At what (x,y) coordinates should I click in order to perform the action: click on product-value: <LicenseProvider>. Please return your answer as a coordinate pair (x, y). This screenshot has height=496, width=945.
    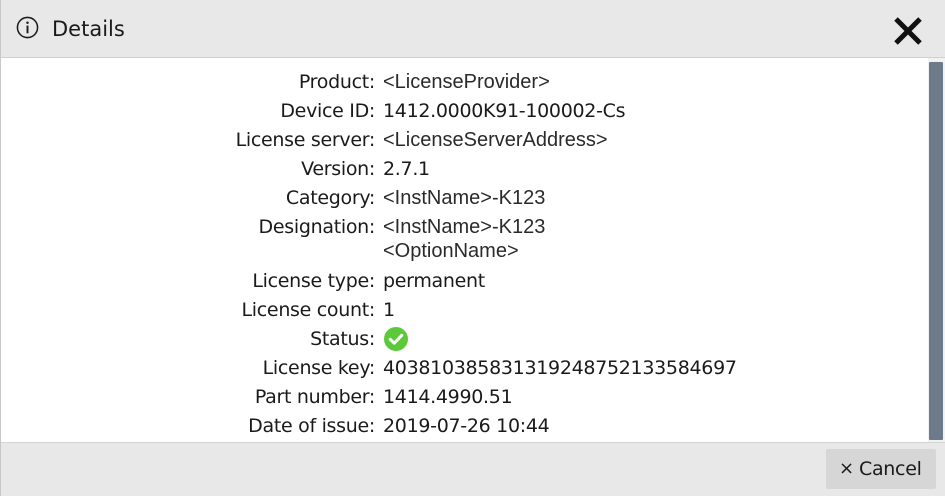
    Looking at the image, I should click on (466, 82).